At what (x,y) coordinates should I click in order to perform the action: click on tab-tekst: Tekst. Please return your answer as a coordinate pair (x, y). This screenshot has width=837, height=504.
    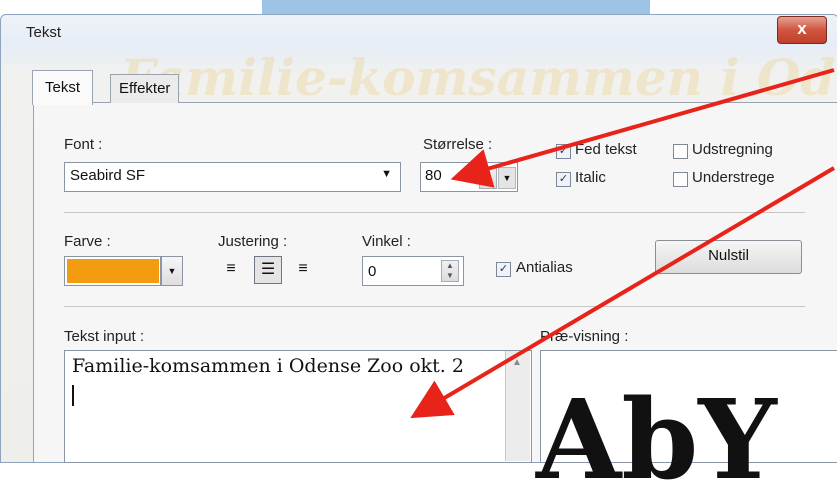
    Looking at the image, I should click on (63, 87).